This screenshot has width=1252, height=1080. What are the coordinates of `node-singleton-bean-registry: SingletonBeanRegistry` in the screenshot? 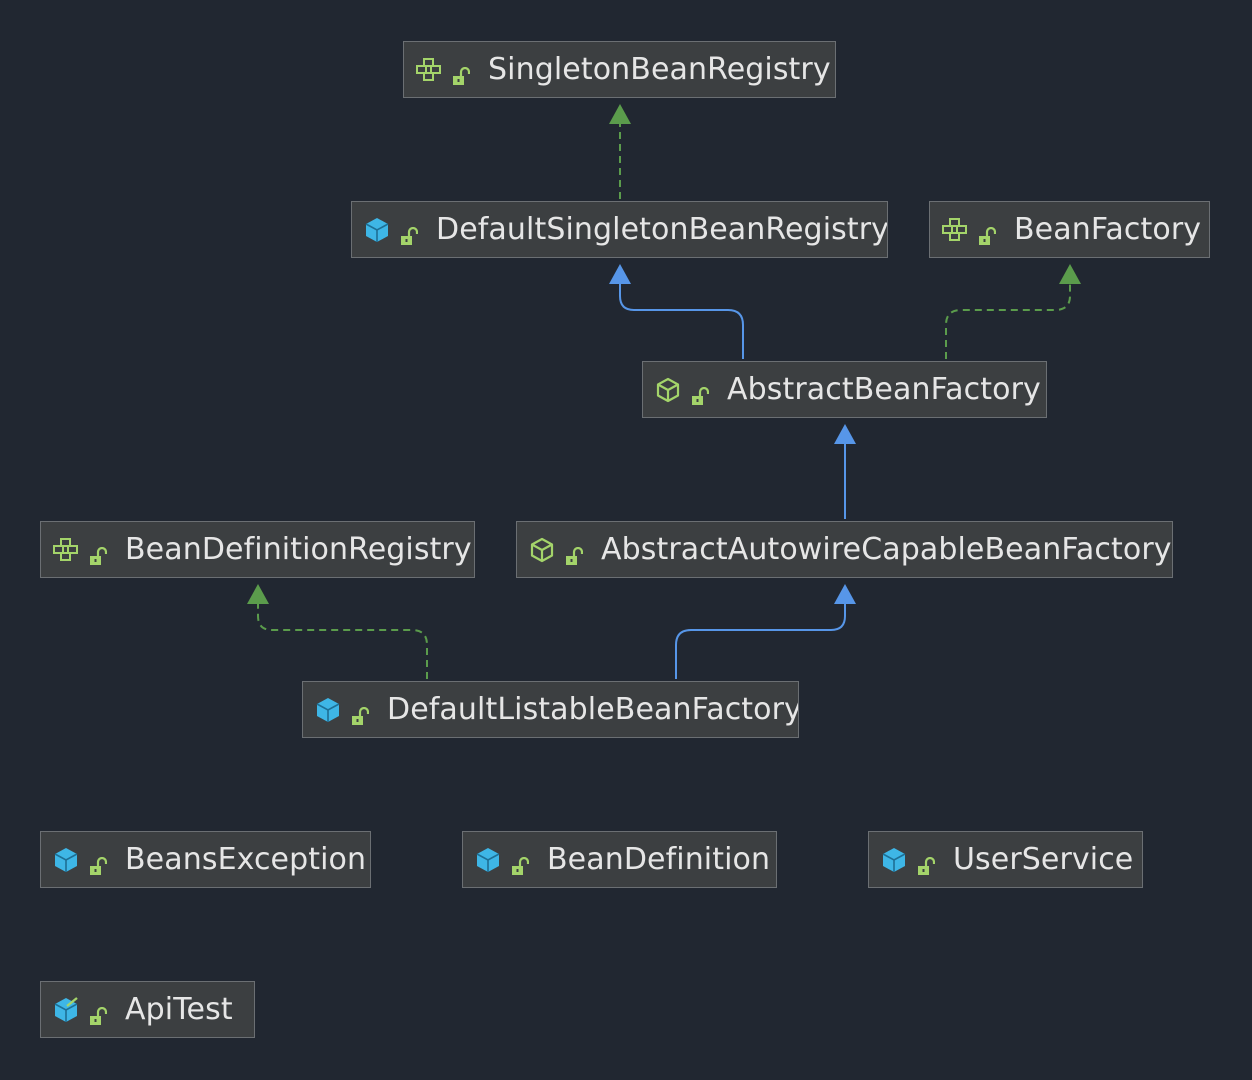 It's located at (619, 69).